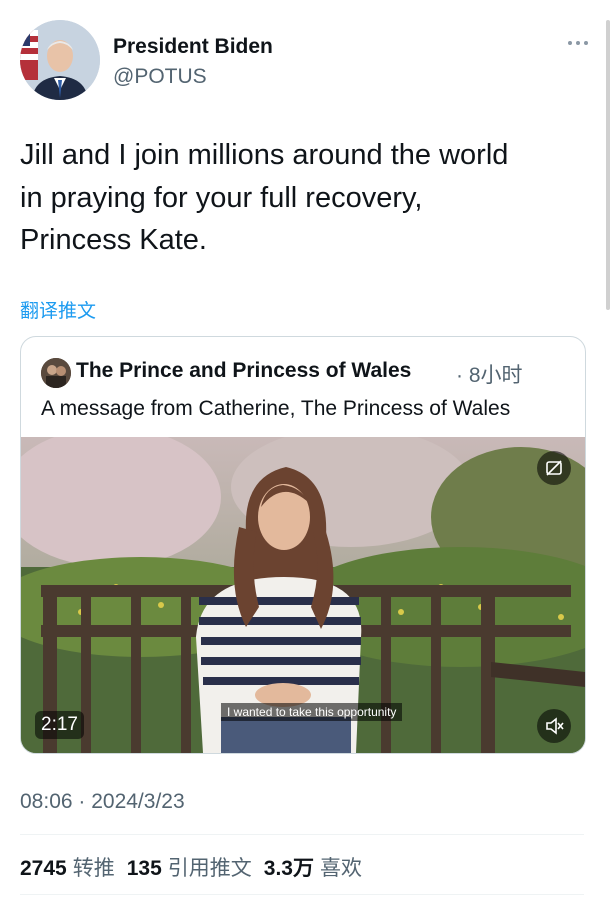  Describe the element at coordinates (58, 309) in the screenshot. I see `translate-link: 翻译推文` at that location.